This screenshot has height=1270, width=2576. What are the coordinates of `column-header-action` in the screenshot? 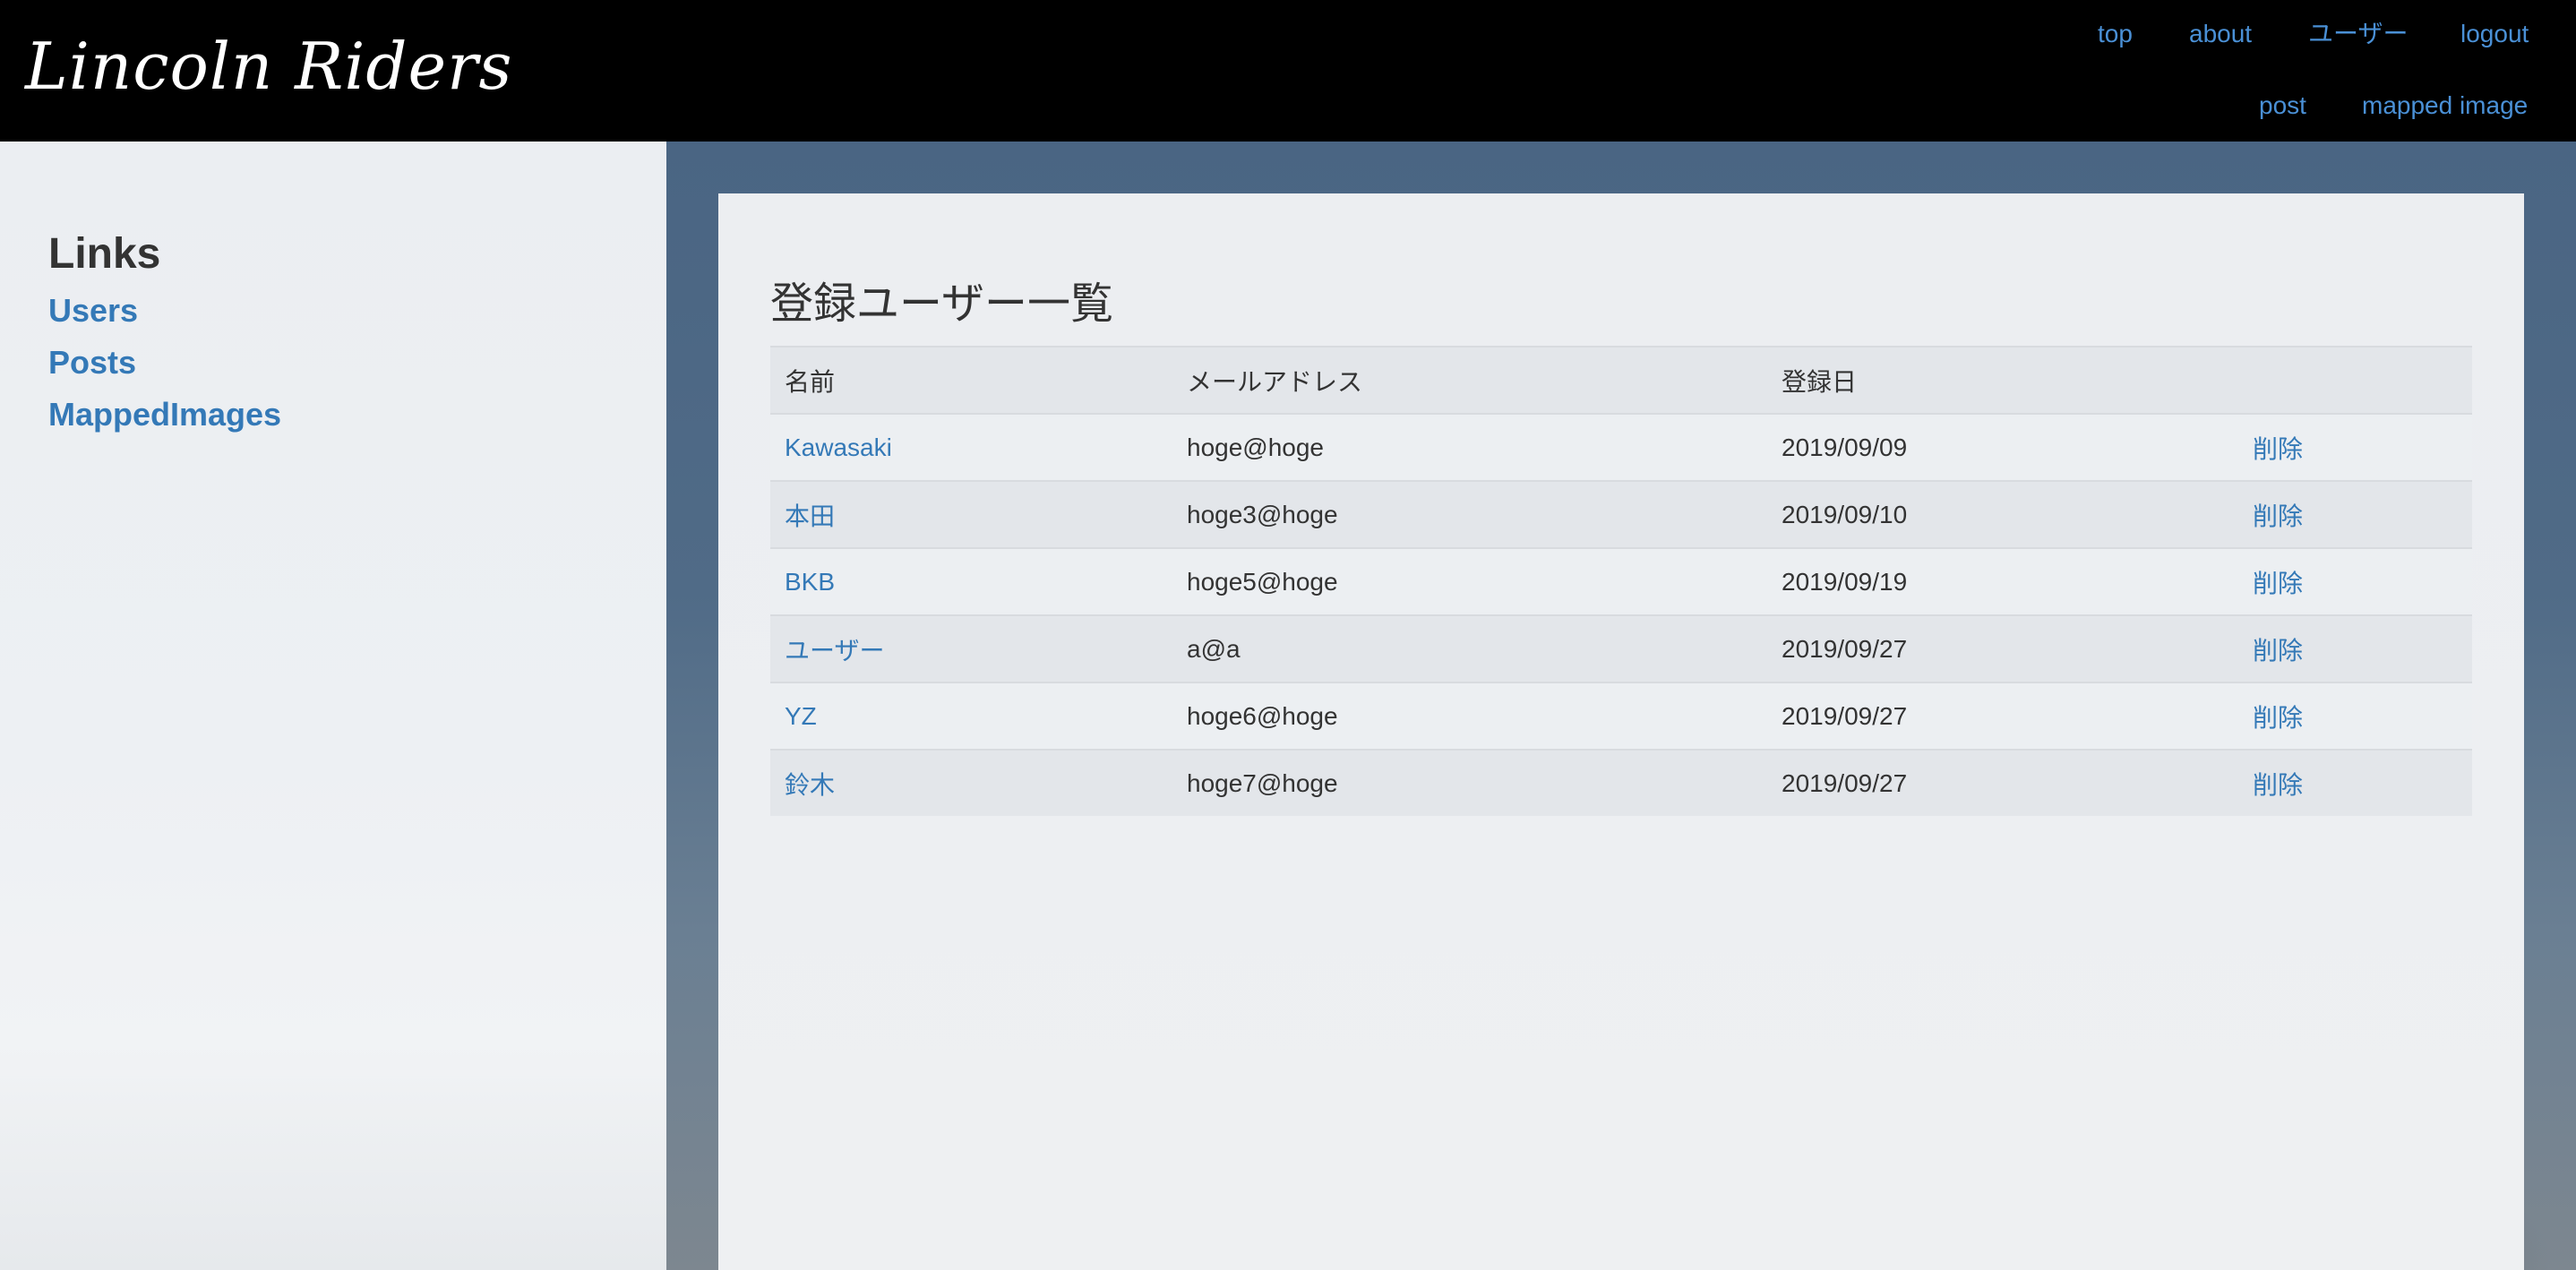 It's located at (2355, 380).